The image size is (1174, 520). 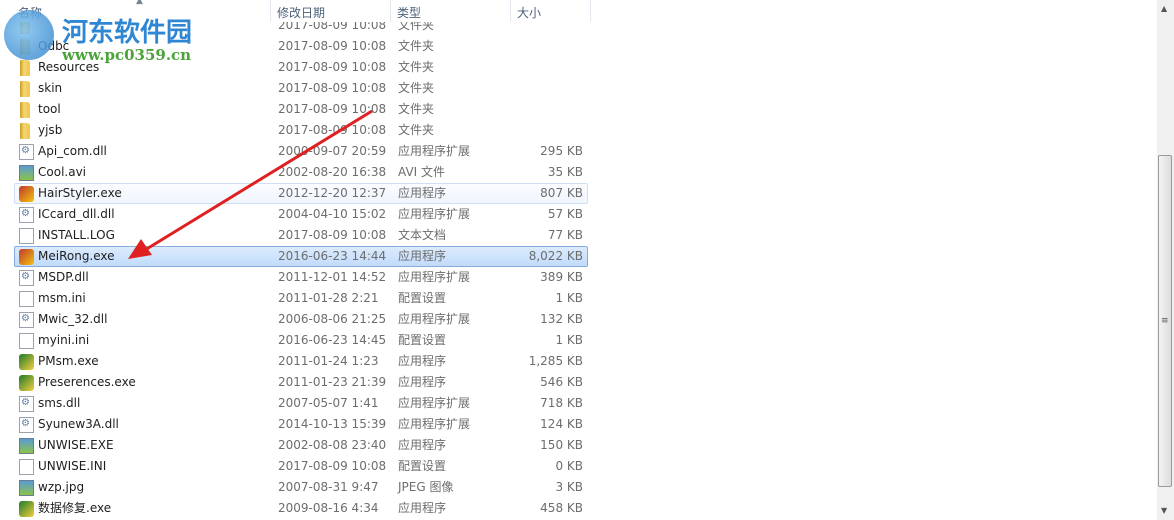 I want to click on file-date: 2011-01-24 1:23, so click(x=328, y=361).